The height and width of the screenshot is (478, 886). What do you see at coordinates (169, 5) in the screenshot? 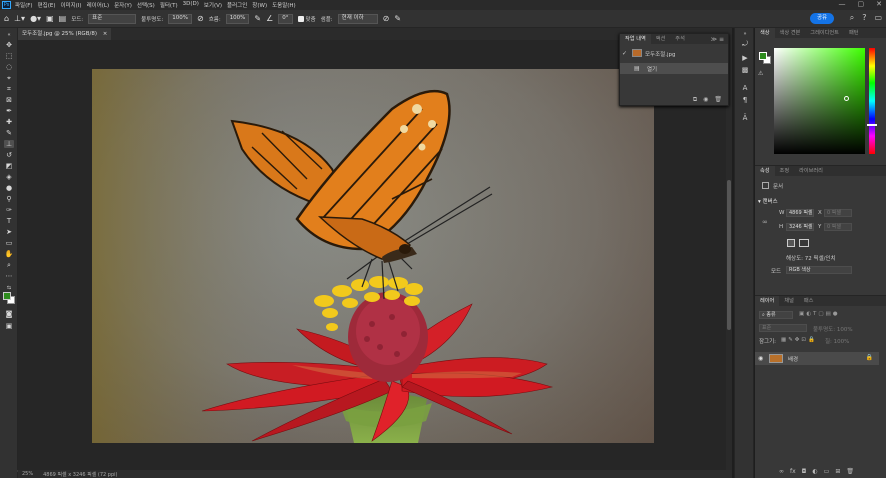
I see `menu-item-6: 필터(T)` at bounding box center [169, 5].